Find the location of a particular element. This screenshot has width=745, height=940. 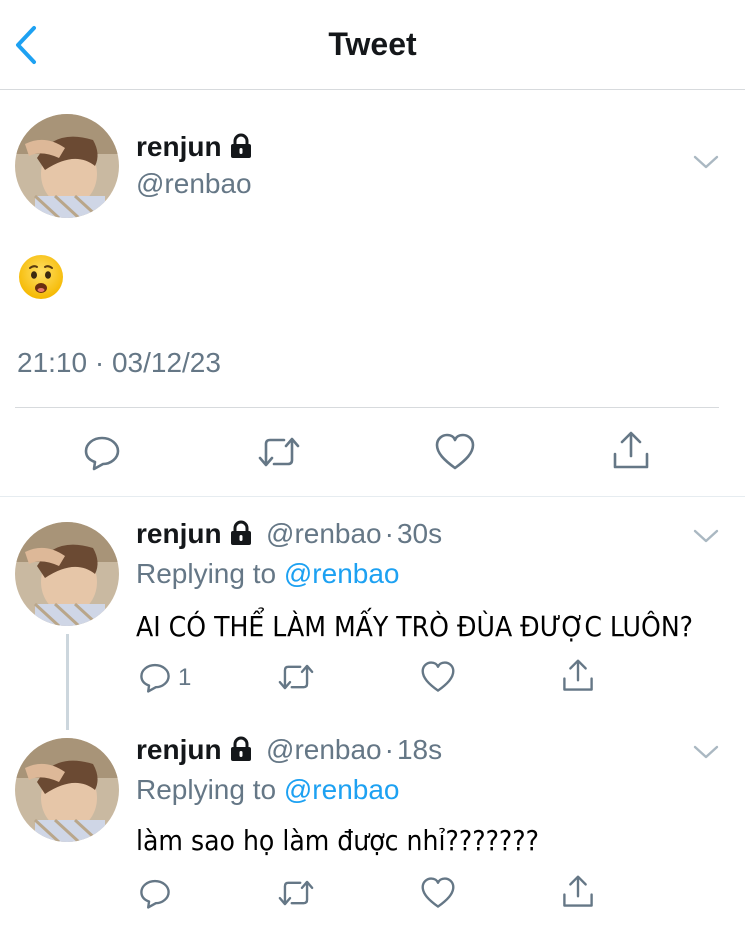

reply-header: renjun @renbao · 30s is located at coordinates (289, 534).